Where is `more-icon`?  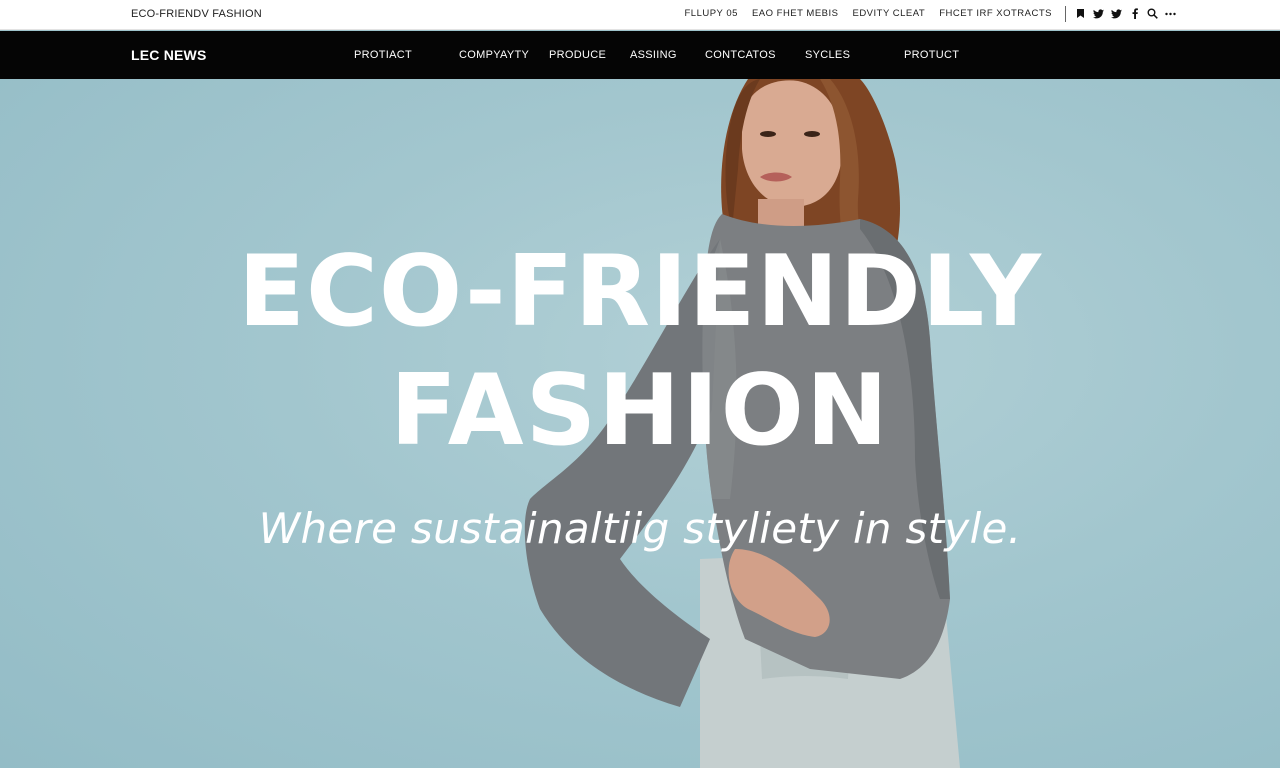
more-icon is located at coordinates (1170, 13).